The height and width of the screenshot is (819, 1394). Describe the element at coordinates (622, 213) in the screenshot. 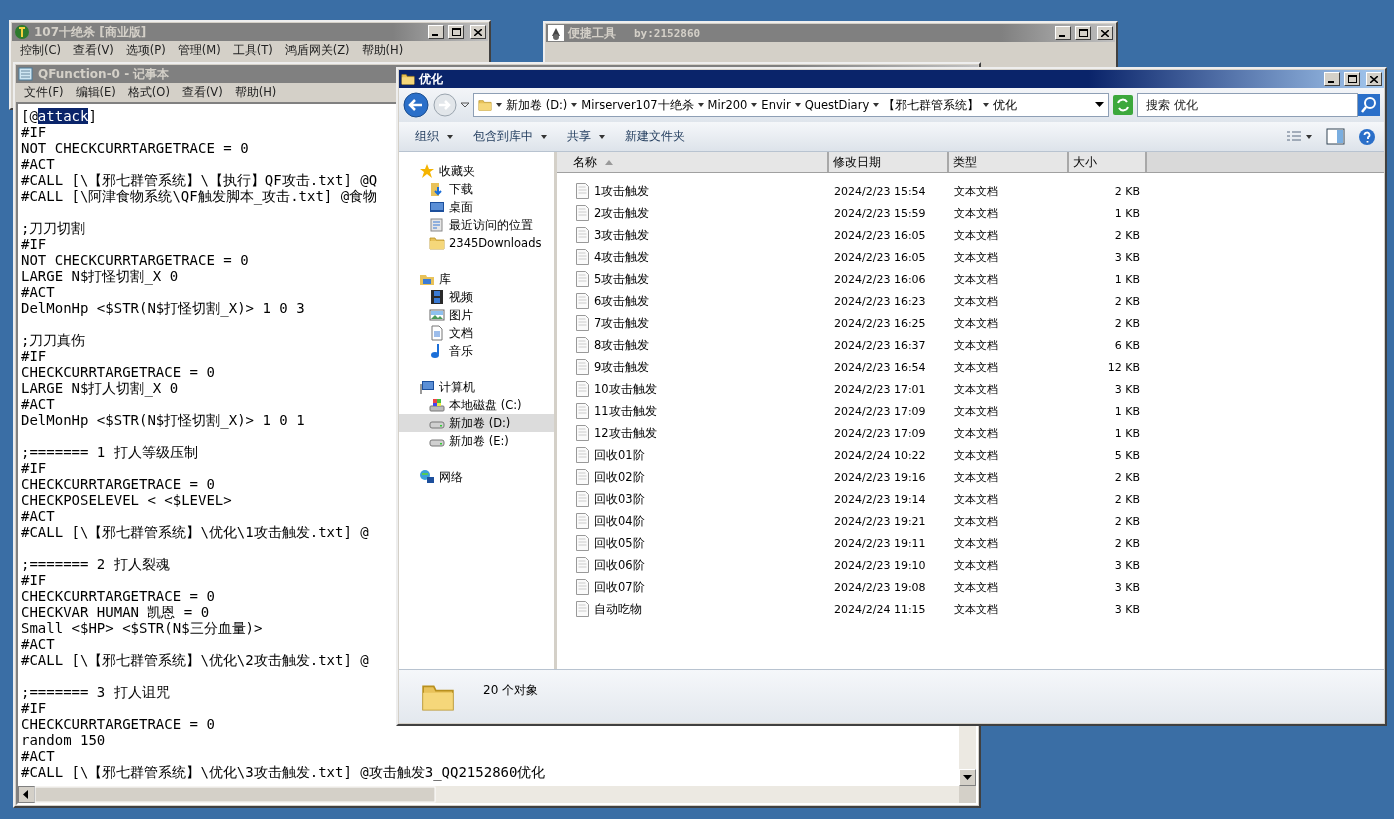

I see `file-name: 2攻击触发` at that location.